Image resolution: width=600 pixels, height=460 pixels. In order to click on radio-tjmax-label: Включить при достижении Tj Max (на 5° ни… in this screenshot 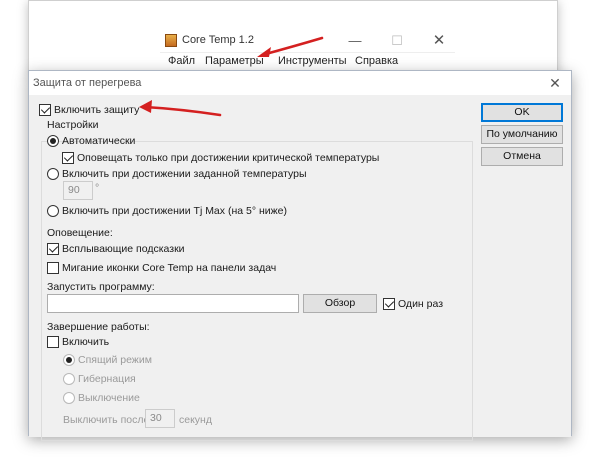, I will do `click(174, 211)`.